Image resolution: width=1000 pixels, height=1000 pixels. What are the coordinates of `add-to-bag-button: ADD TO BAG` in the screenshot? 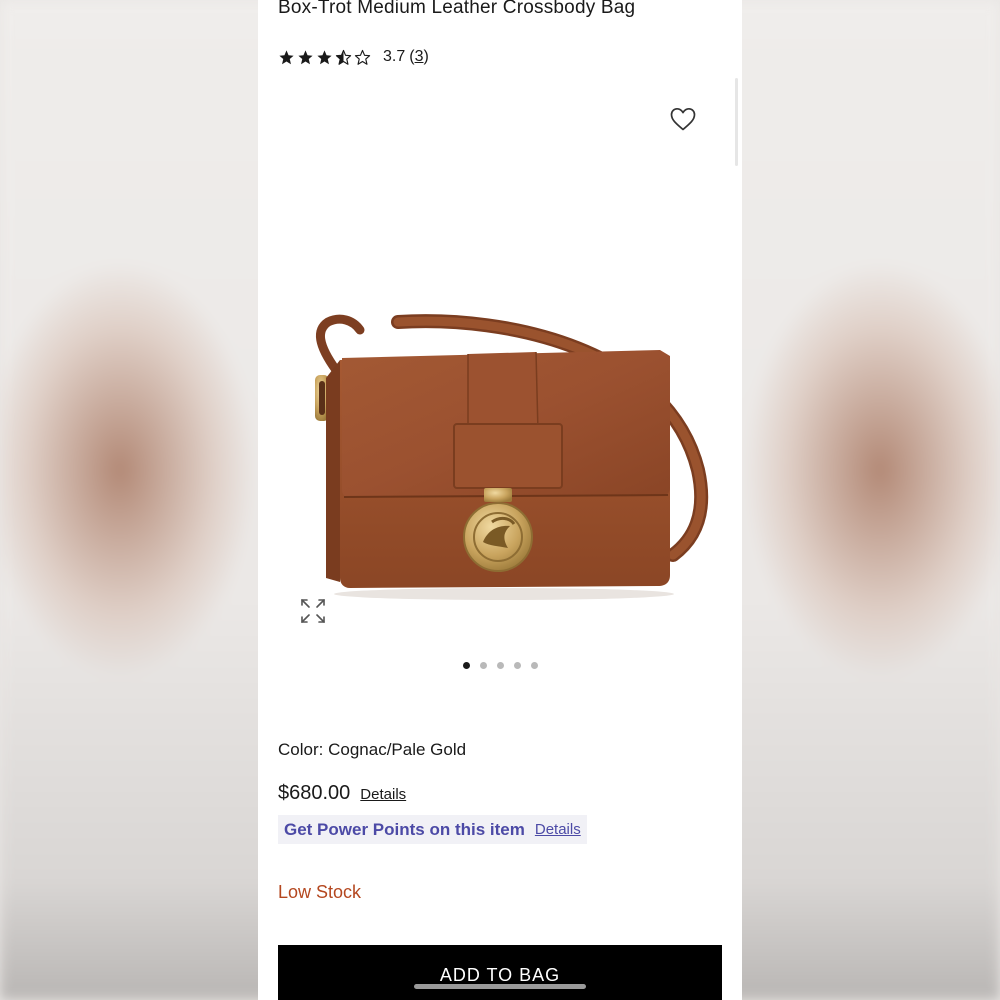 It's located at (500, 972).